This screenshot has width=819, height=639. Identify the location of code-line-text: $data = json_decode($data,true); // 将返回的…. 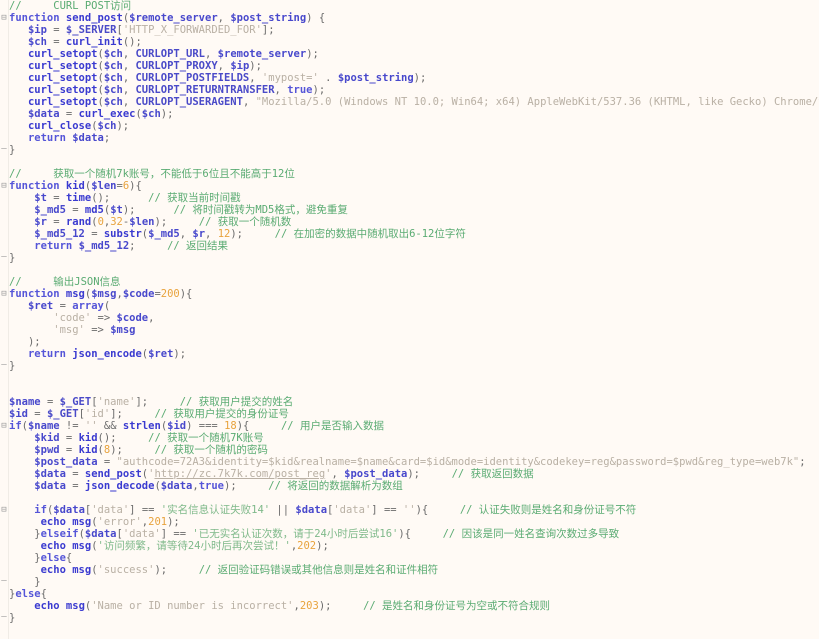
(218, 486).